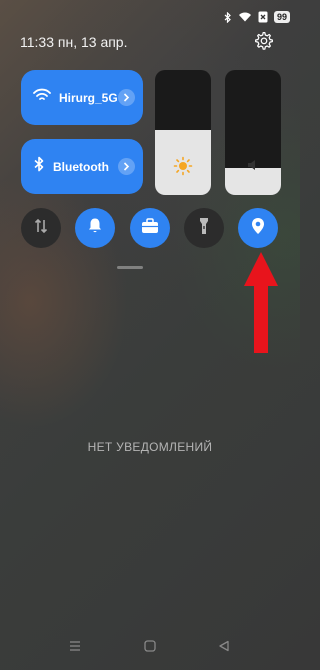 Image resolution: width=320 pixels, height=670 pixels. What do you see at coordinates (261, 305) in the screenshot?
I see `red-arrow-annotation` at bounding box center [261, 305].